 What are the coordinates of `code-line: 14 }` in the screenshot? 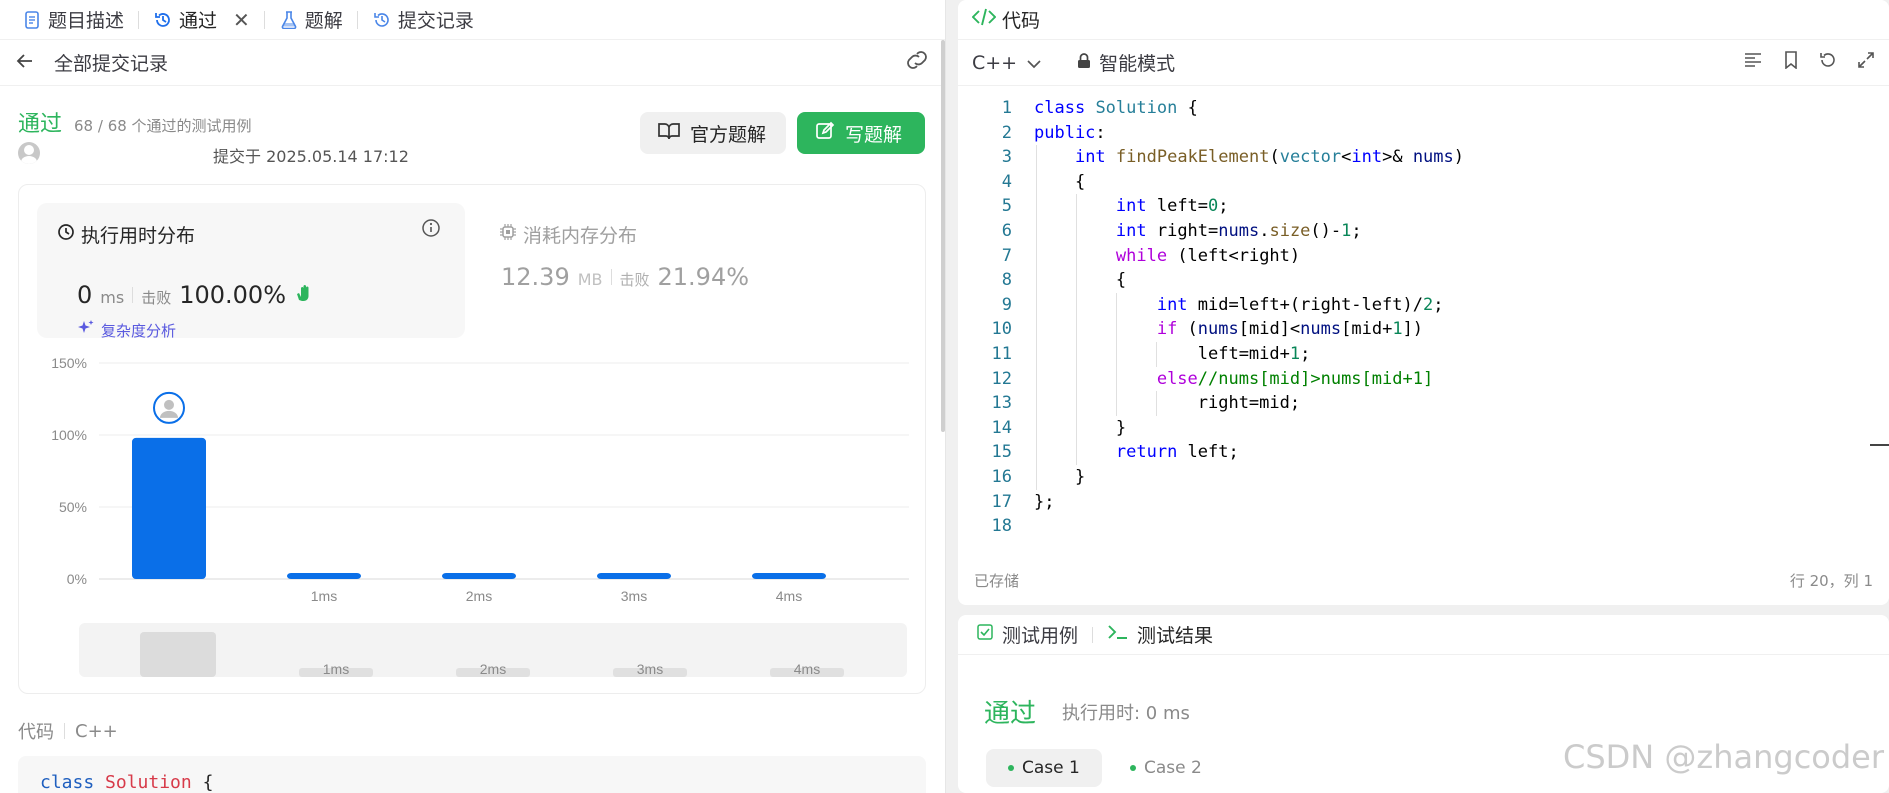 It's located at (1423, 428).